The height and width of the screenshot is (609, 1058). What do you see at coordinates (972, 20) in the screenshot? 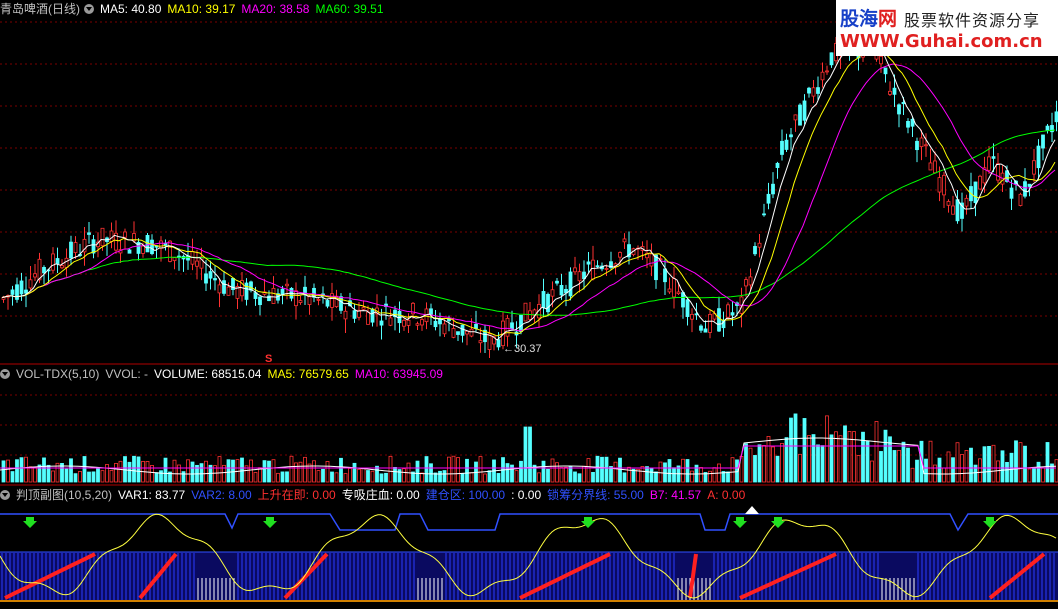
I see `logo-slogan: 股票软件资源分享` at bounding box center [972, 20].